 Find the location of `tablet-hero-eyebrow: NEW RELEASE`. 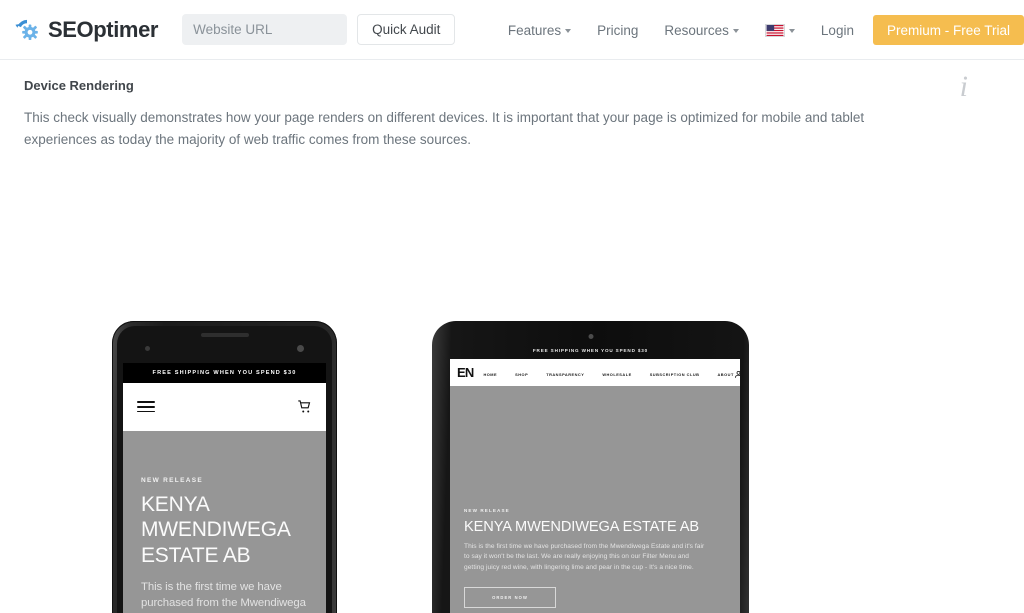

tablet-hero-eyebrow: NEW RELEASE is located at coordinates (487, 510).